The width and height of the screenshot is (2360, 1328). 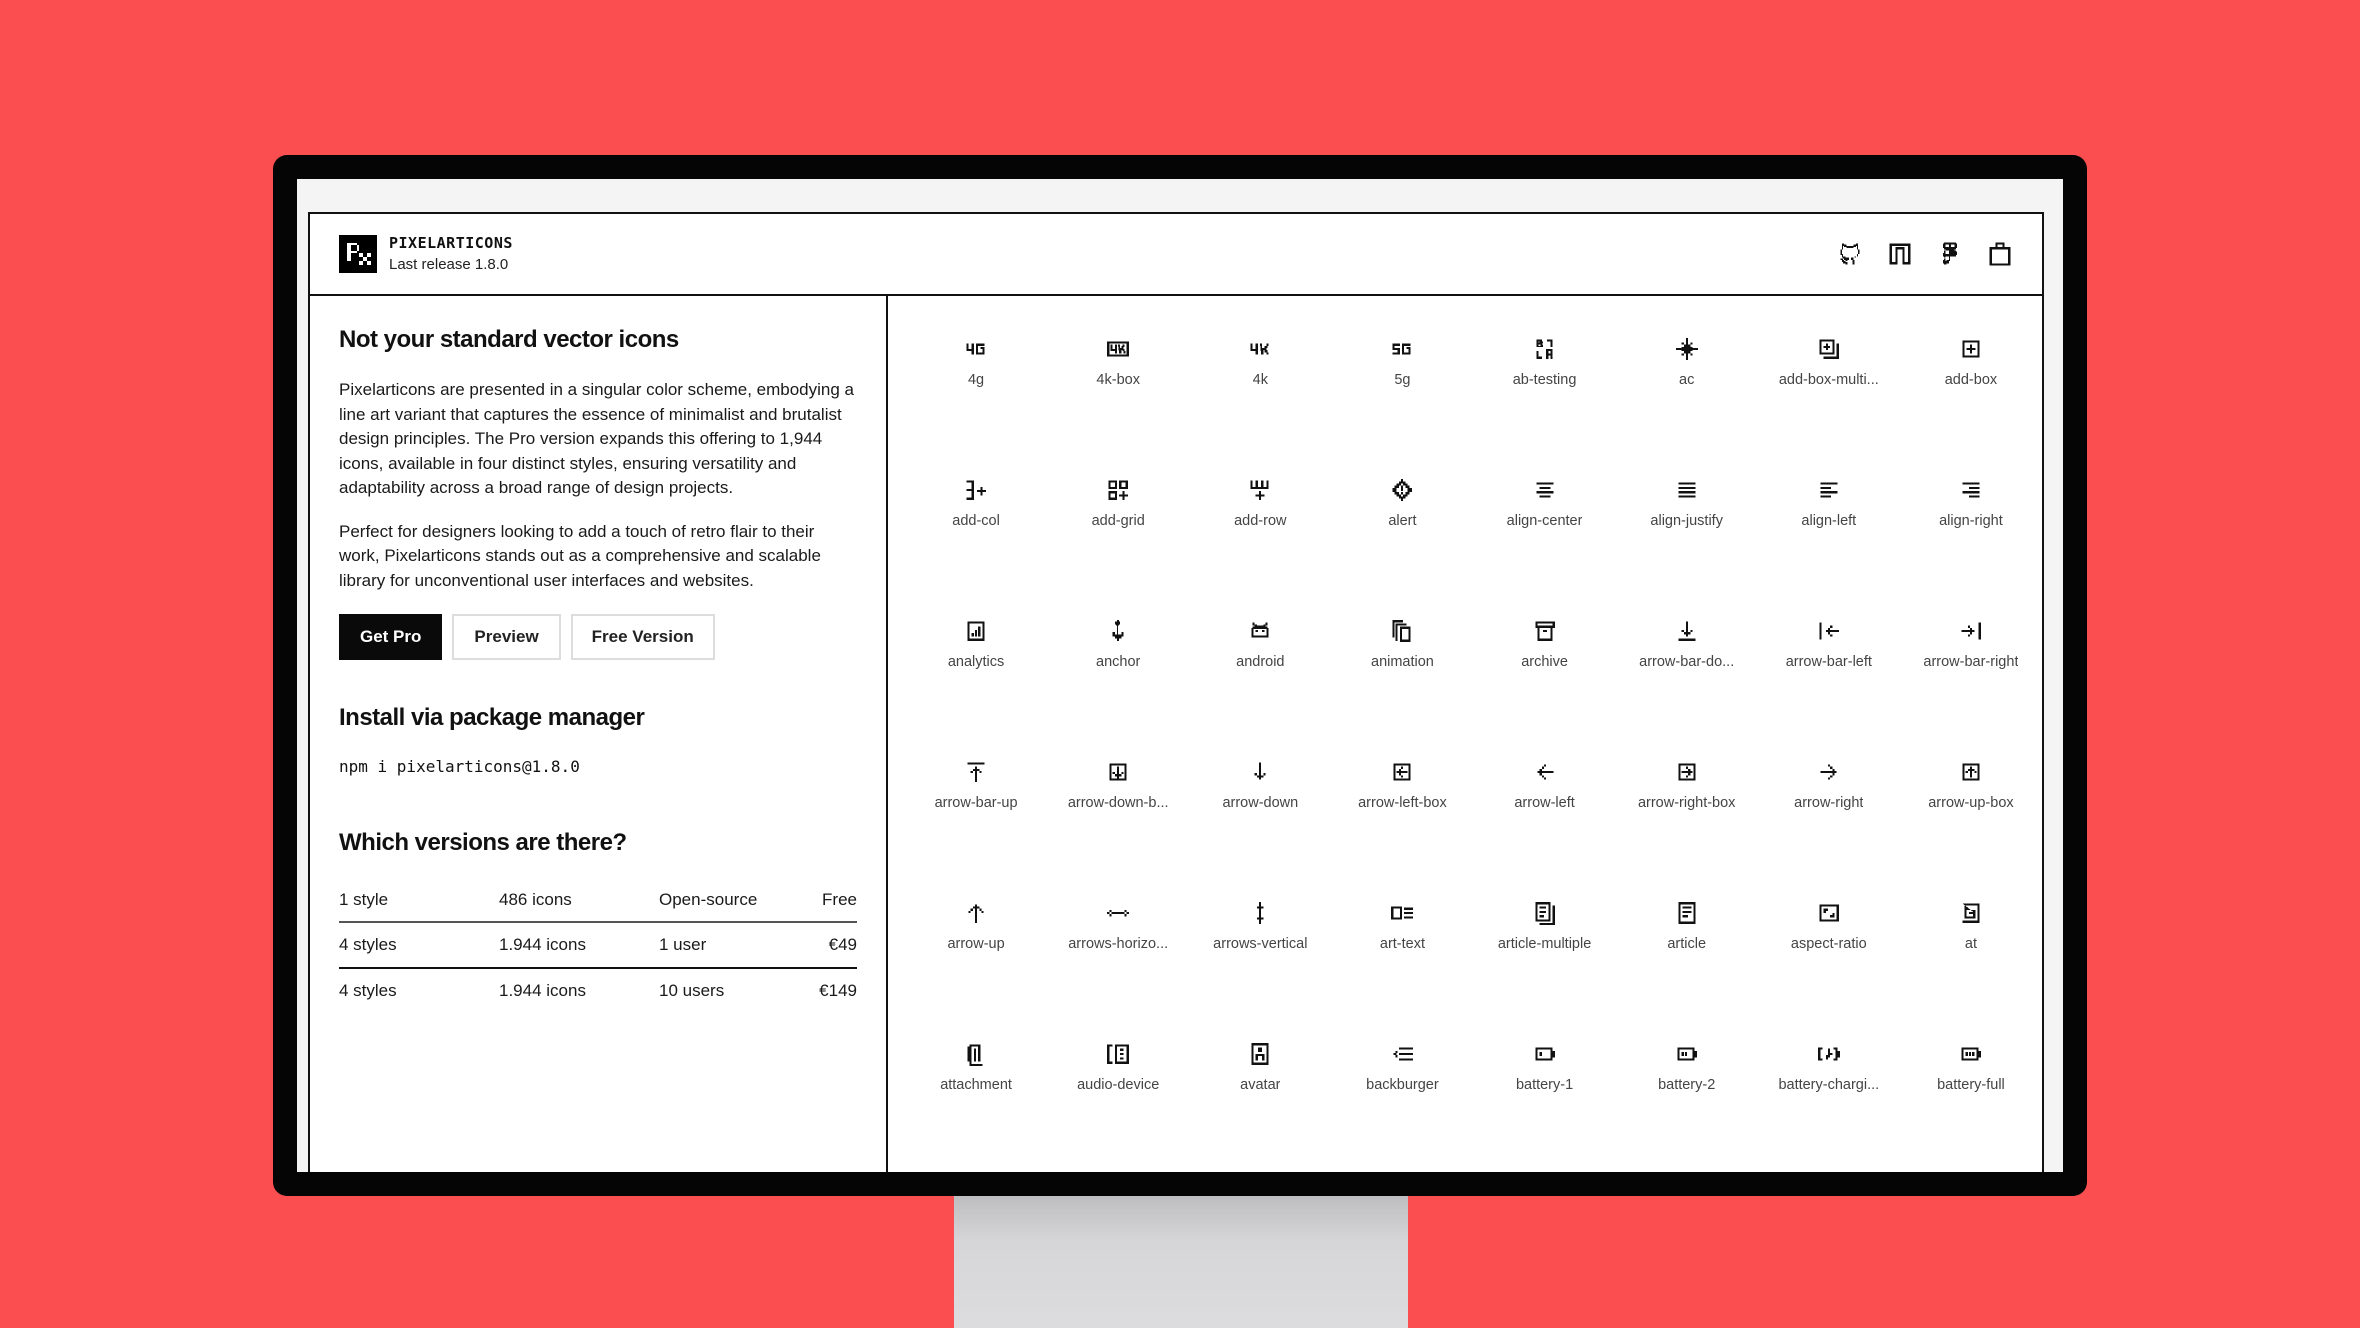 I want to click on align-justify-icon, so click(x=1687, y=490).